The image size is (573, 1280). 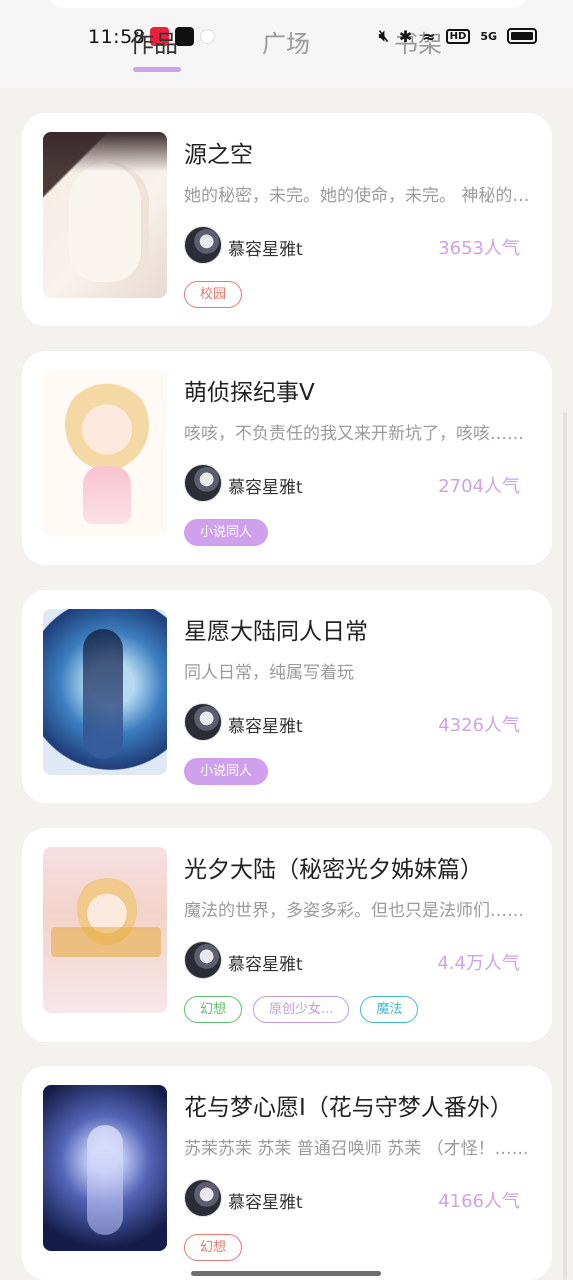 I want to click on tag: 魔法, so click(x=389, y=1009).